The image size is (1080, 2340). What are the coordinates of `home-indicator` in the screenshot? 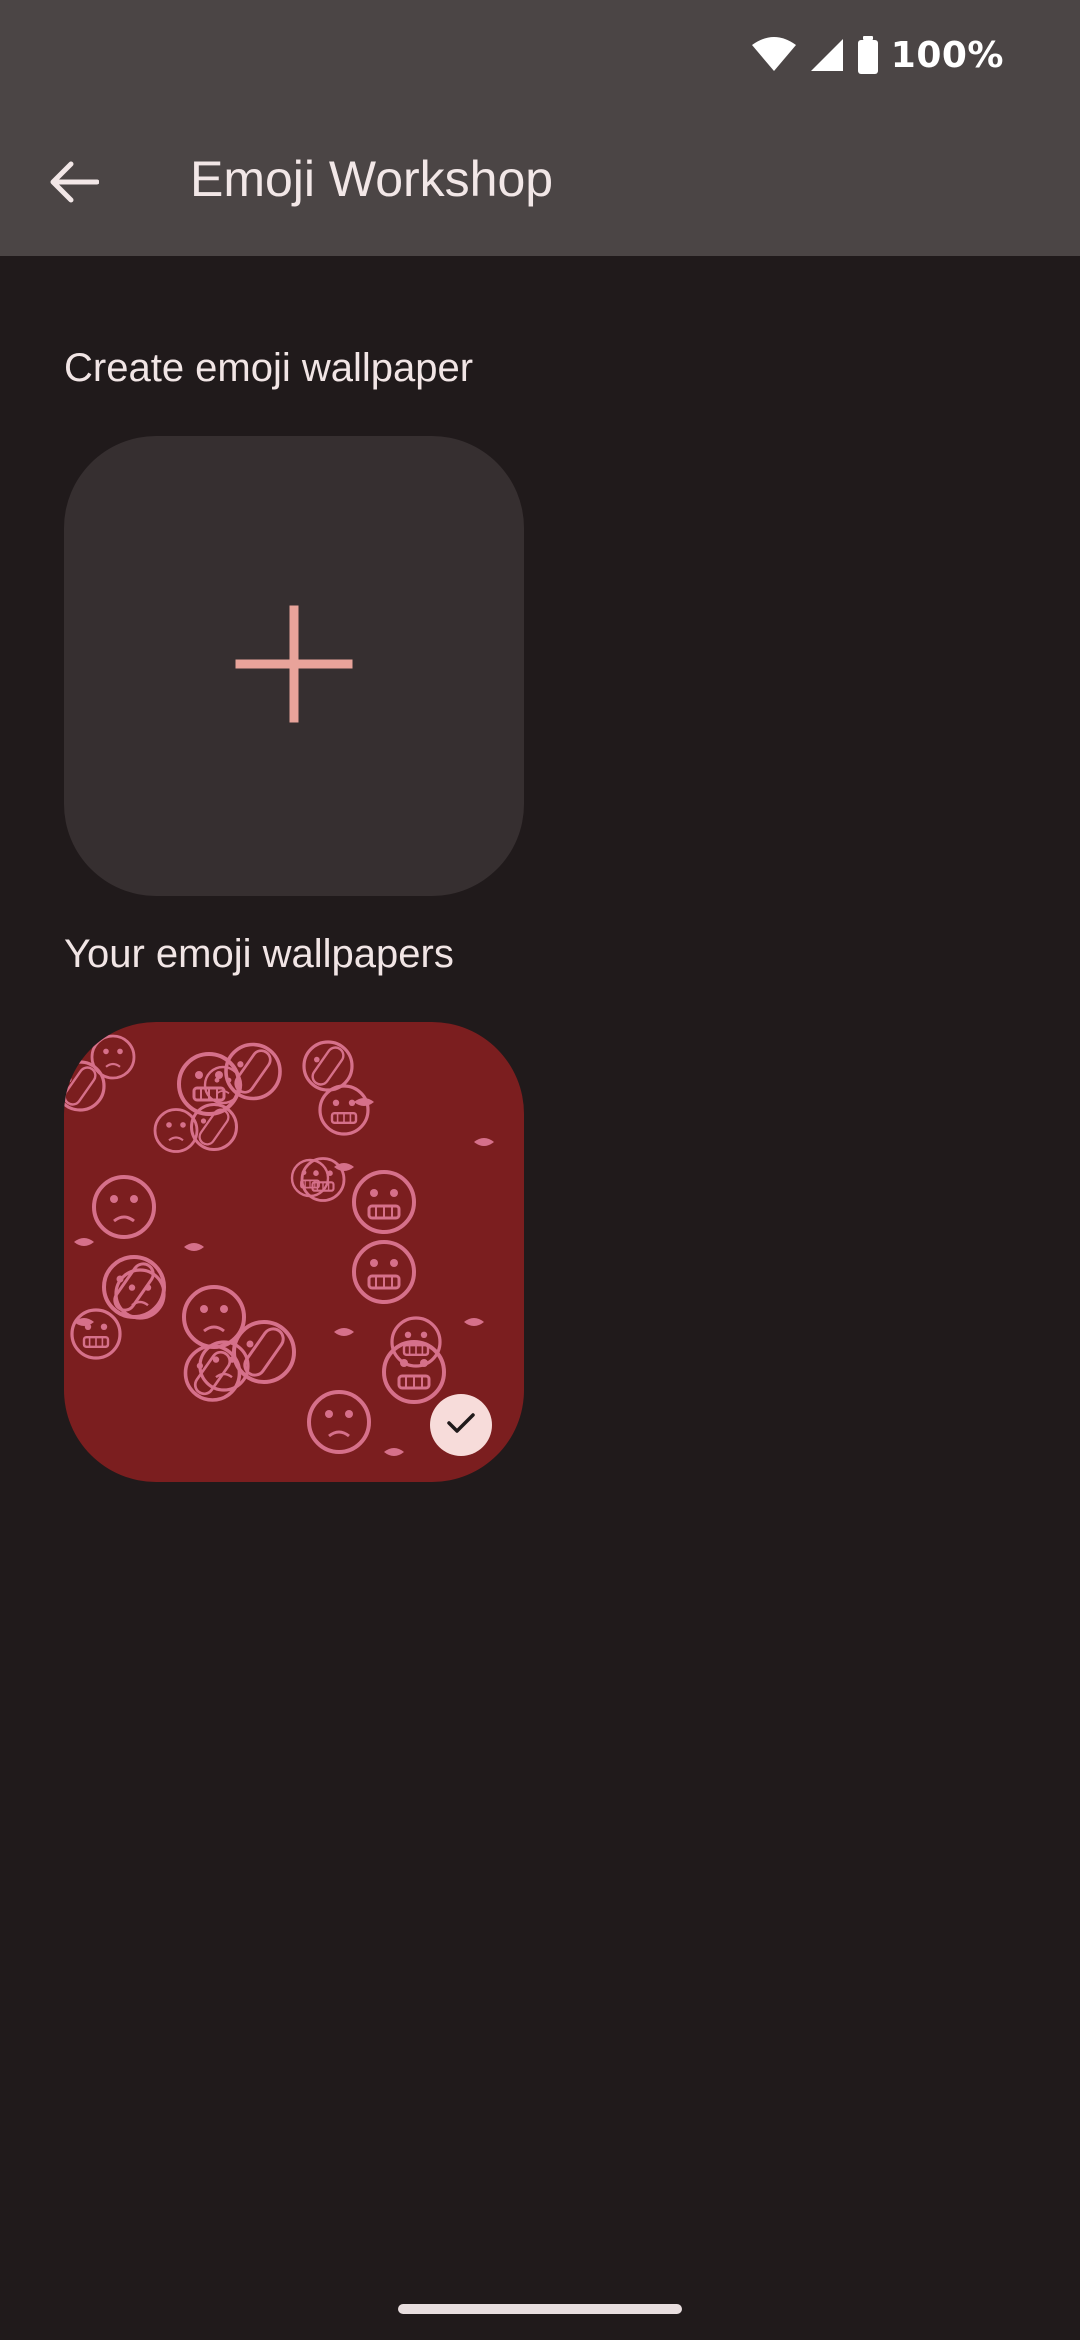 It's located at (540, 2309).